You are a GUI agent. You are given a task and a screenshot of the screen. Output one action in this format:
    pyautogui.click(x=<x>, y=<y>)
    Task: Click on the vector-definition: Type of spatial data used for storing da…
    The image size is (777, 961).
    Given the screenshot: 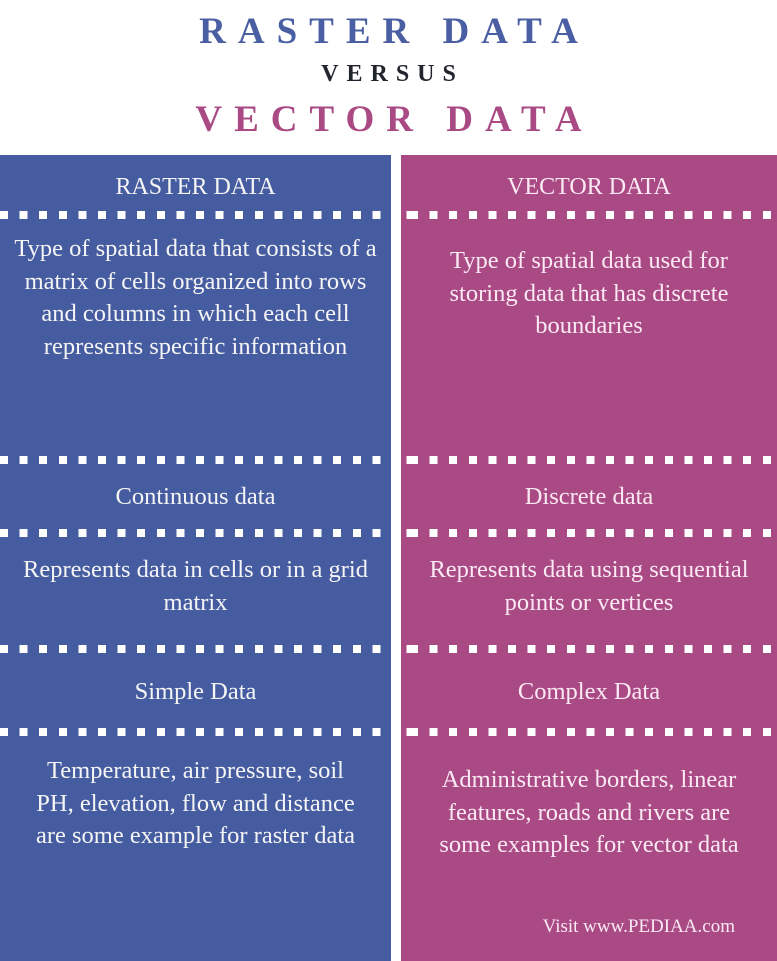 What is the action you would take?
    pyautogui.click(x=589, y=293)
    